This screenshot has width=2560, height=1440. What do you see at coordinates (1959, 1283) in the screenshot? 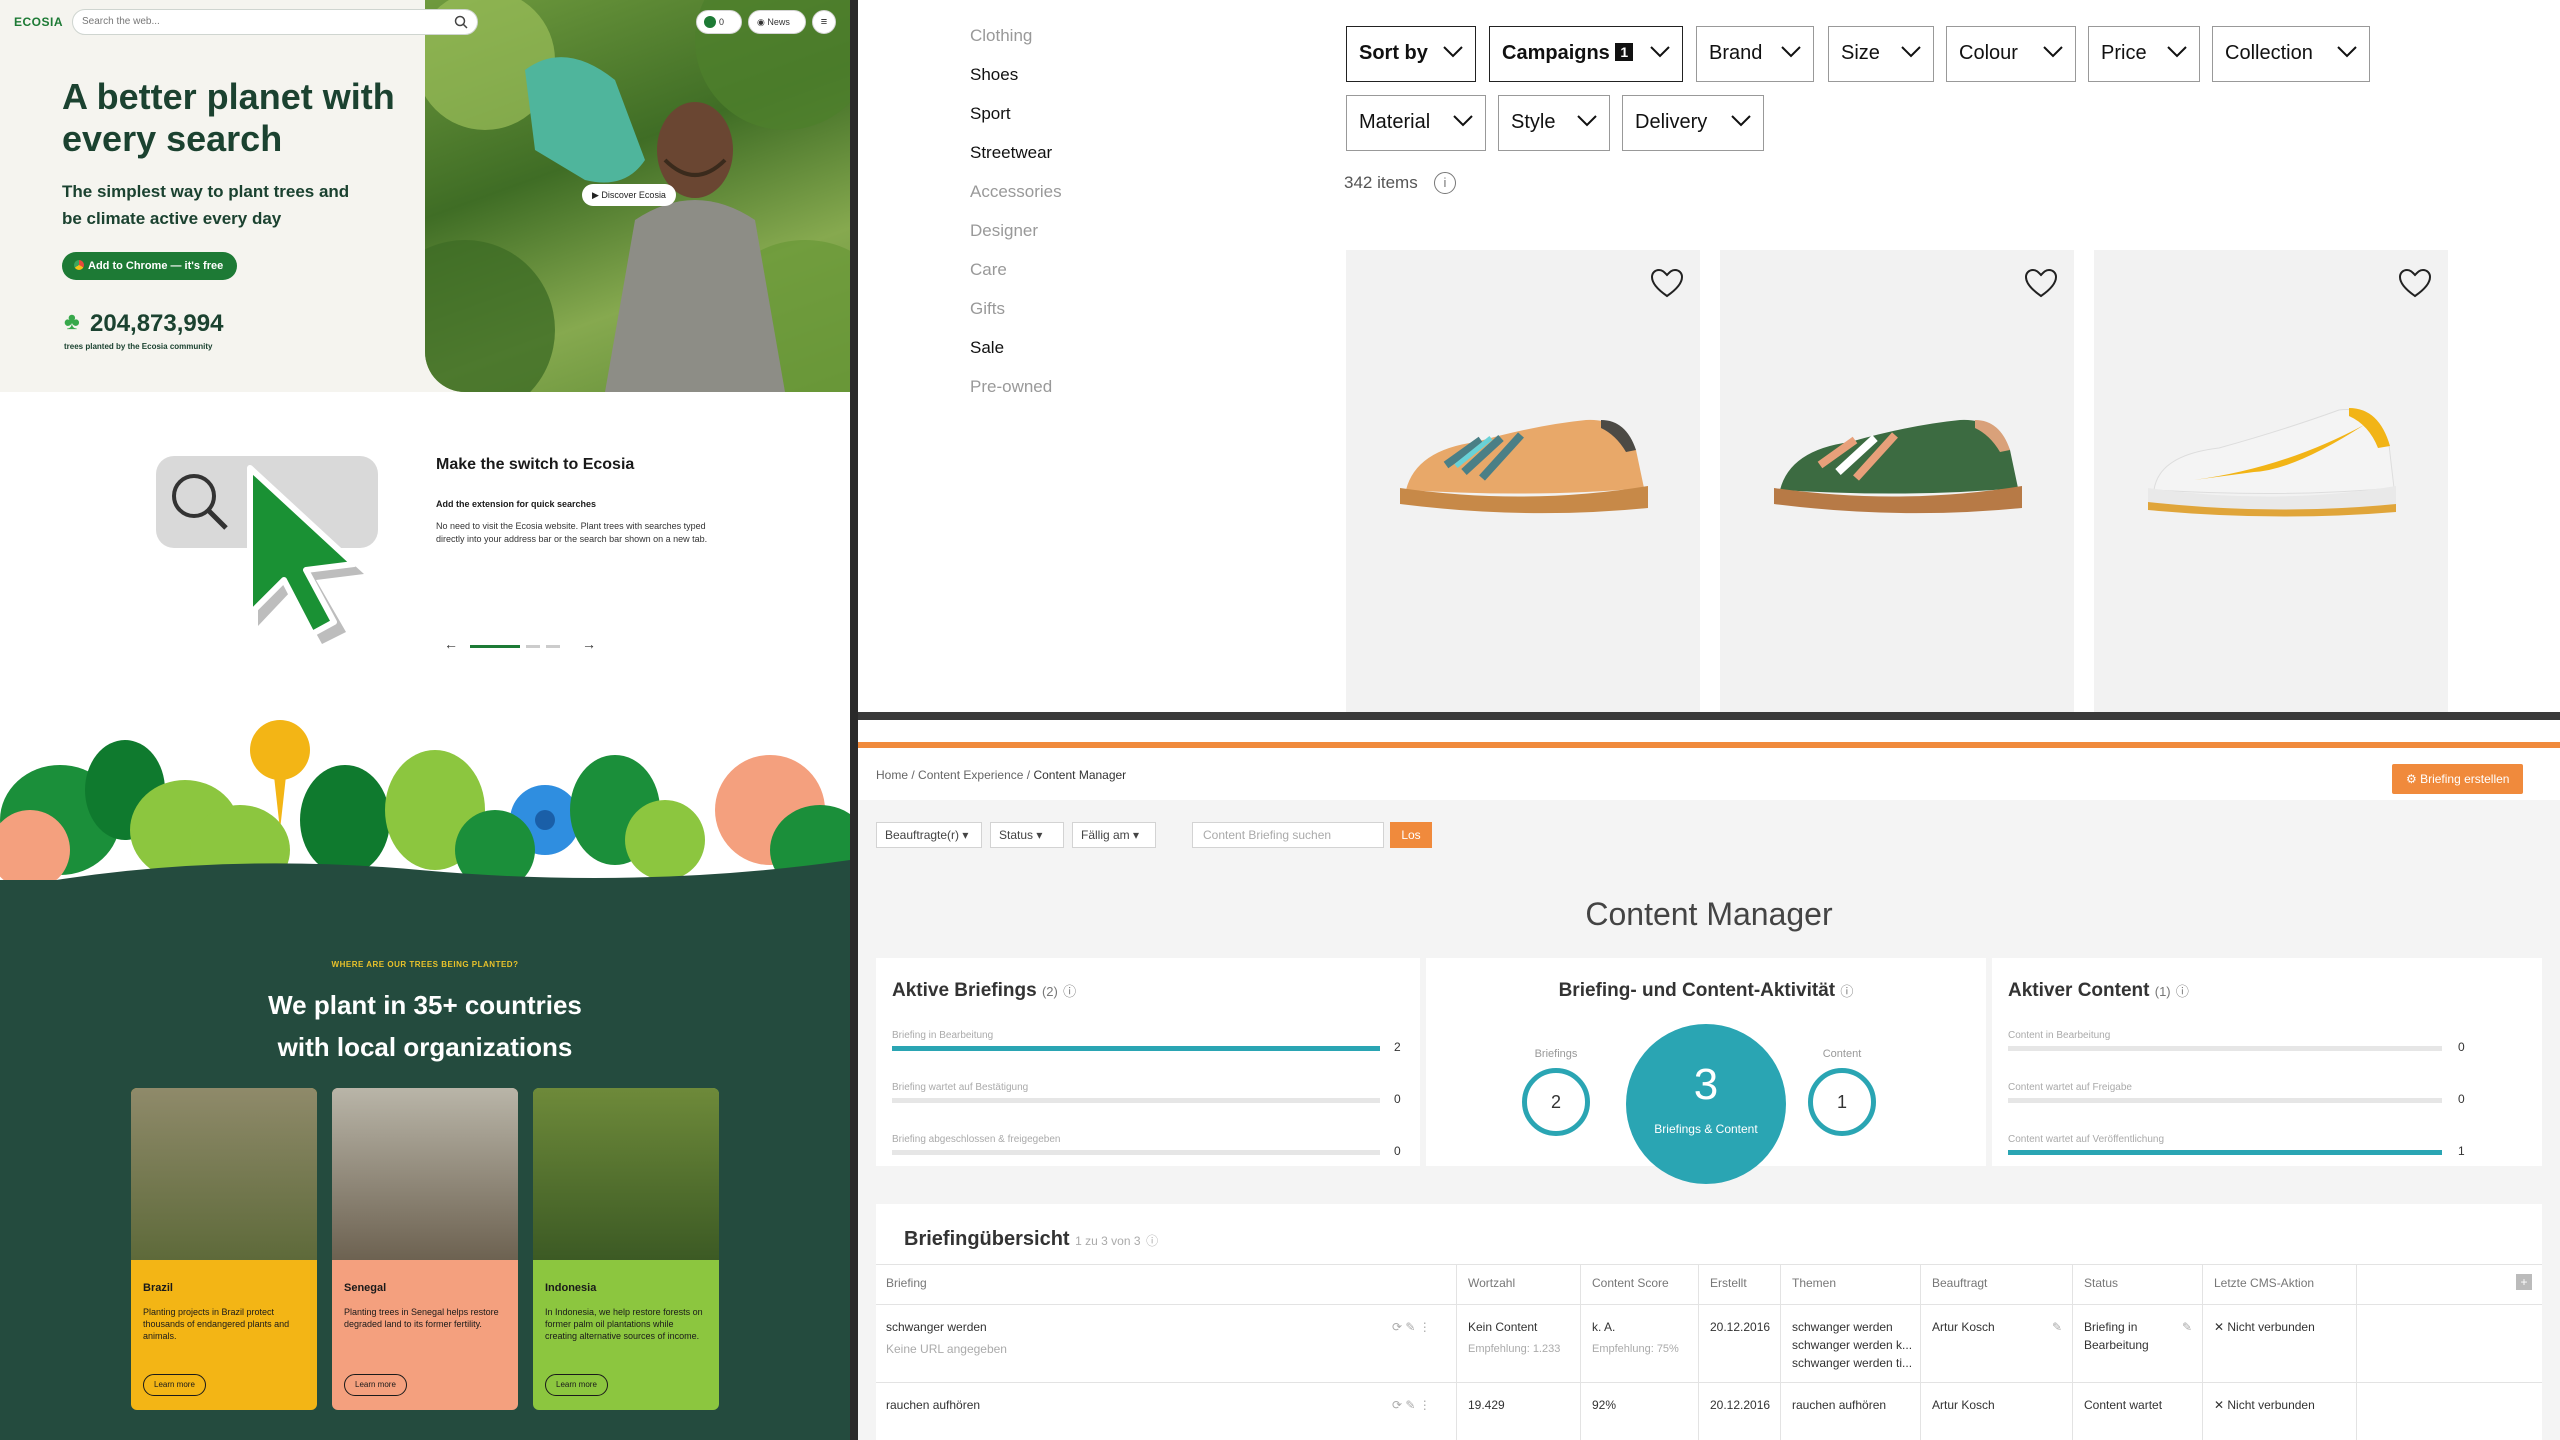
I see `column-header-beauftragt: Beauftragt` at bounding box center [1959, 1283].